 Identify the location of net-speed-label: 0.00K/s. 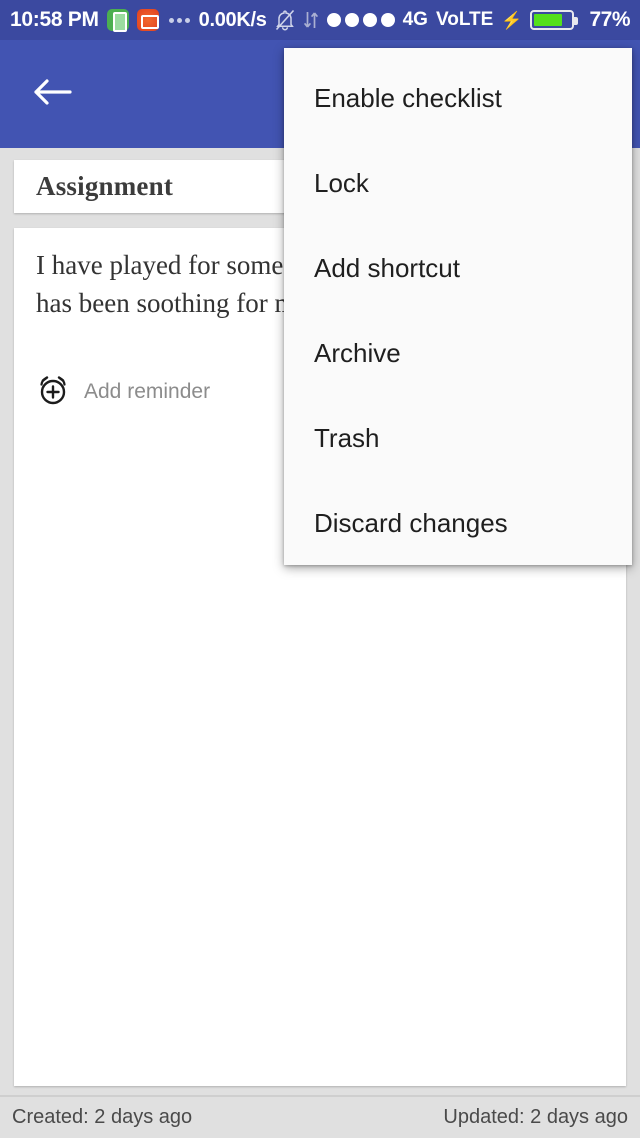
(232, 19).